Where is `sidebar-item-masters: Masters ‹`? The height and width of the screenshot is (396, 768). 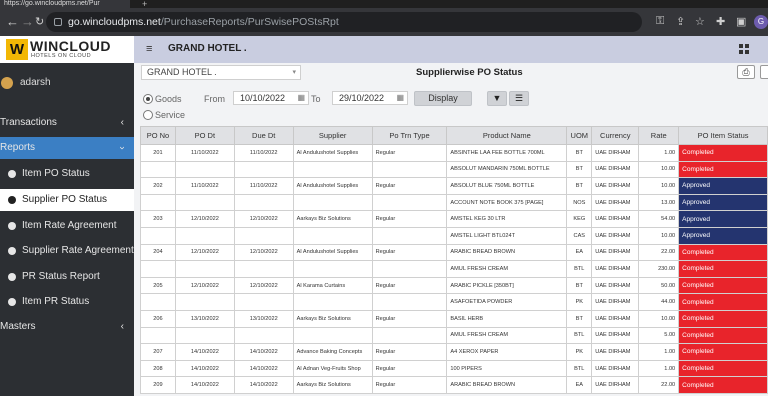 sidebar-item-masters: Masters ‹ is located at coordinates (67, 327).